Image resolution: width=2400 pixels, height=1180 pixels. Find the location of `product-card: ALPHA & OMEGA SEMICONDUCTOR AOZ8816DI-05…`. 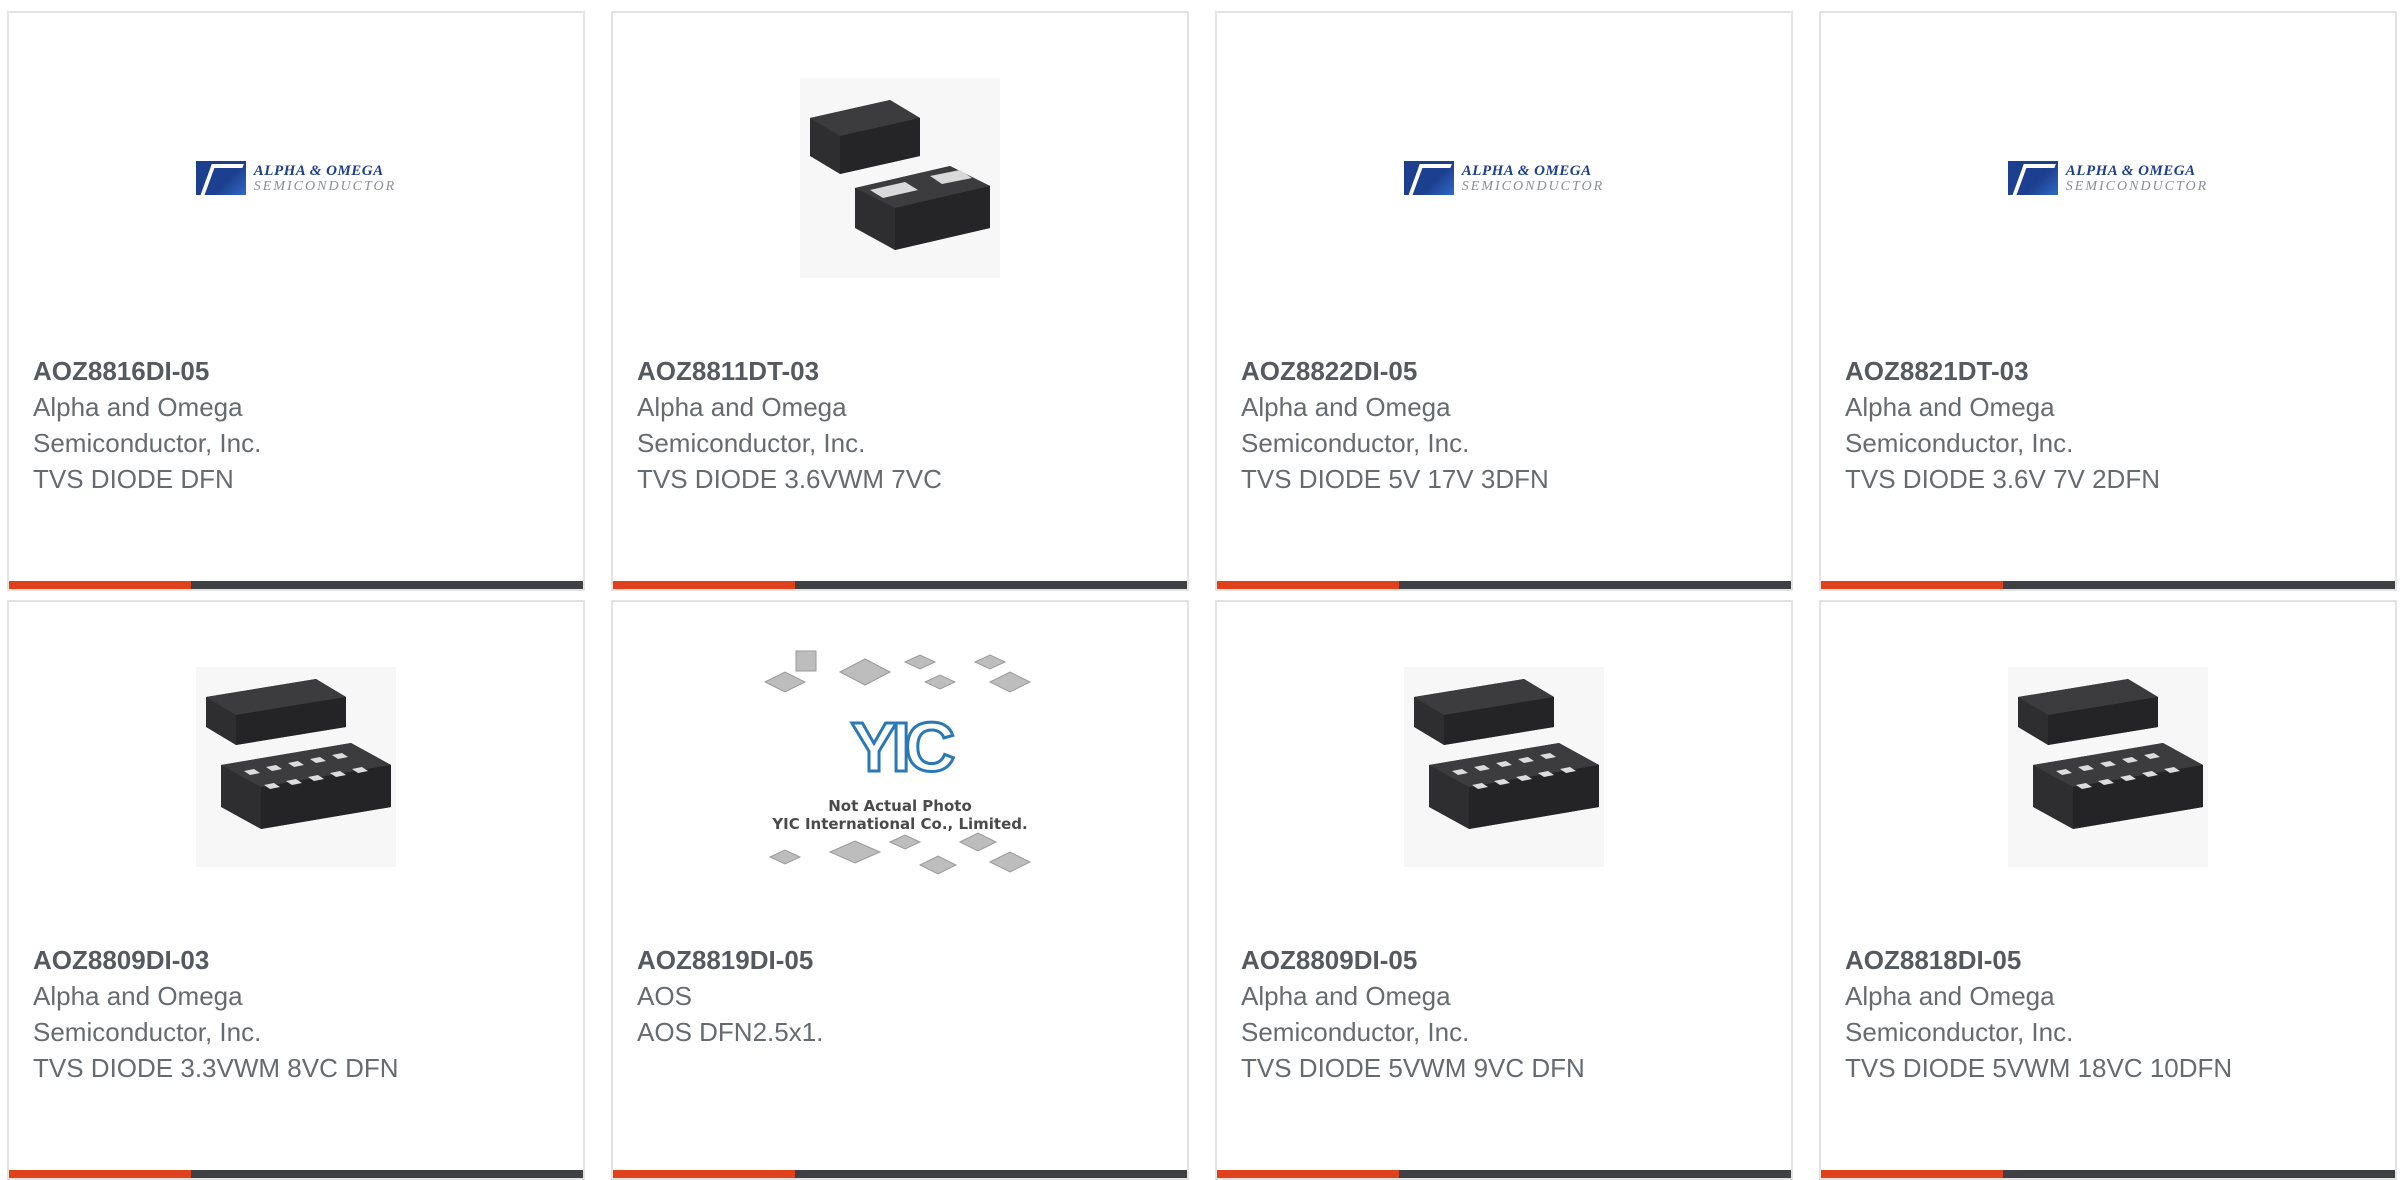

product-card: ALPHA & OMEGA SEMICONDUCTOR AOZ8816DI-05… is located at coordinates (296, 301).